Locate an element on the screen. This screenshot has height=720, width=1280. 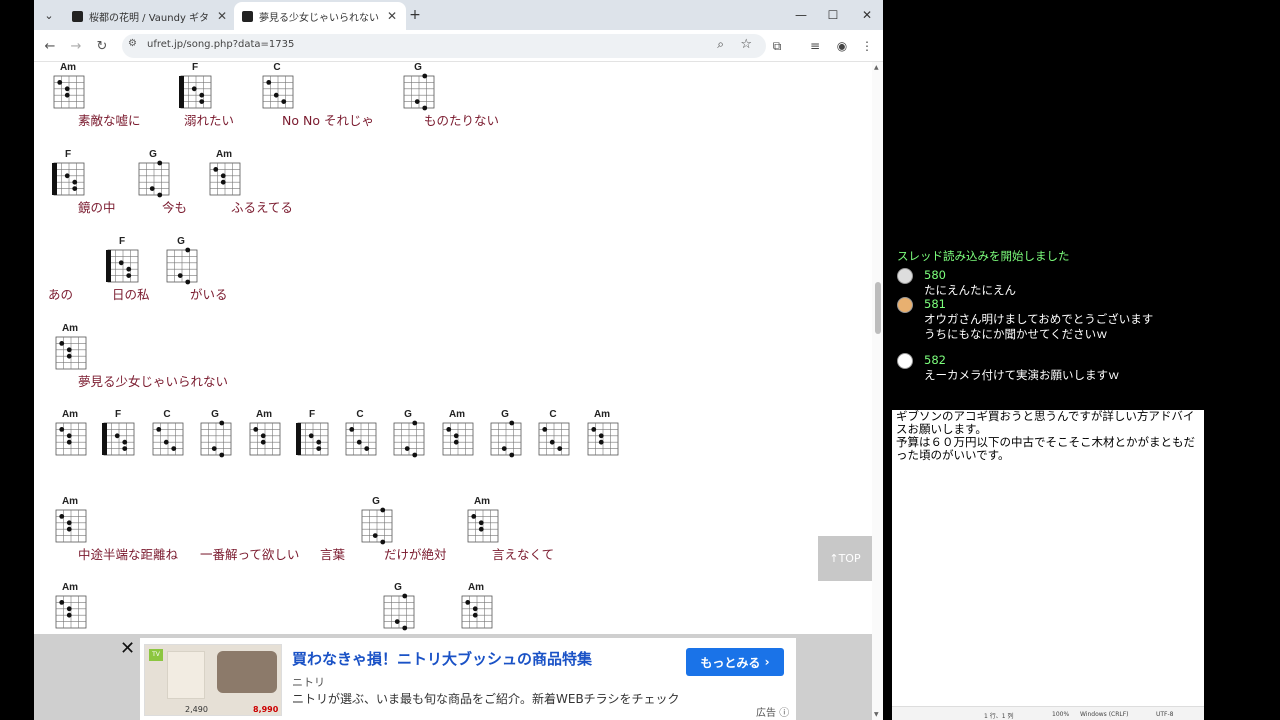
ad-cta-button: もっとみる › is located at coordinates (735, 662).